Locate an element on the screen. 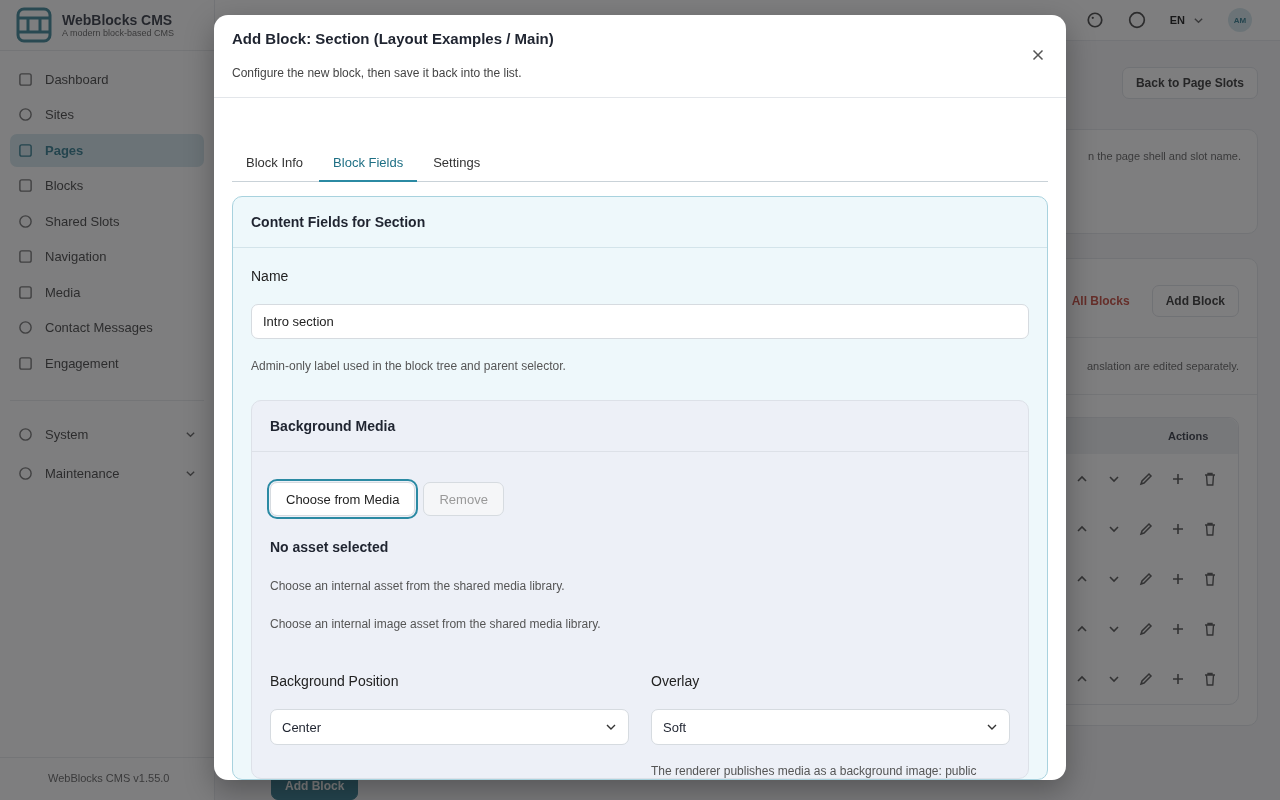  field-label: Background Position is located at coordinates (335, 681).